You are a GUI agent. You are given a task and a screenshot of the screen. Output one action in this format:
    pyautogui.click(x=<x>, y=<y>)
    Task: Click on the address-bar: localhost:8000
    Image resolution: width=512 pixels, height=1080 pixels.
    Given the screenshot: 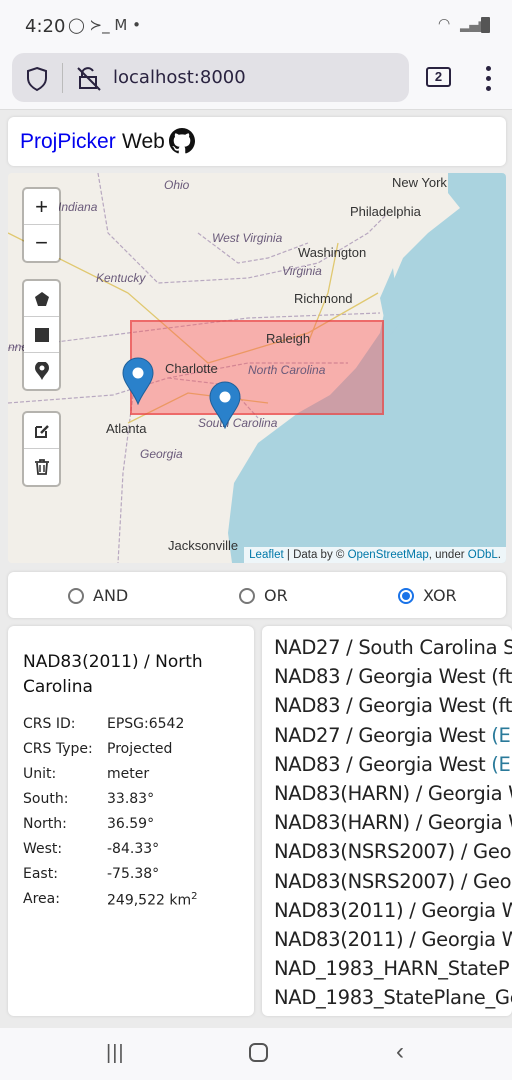 What is the action you would take?
    pyautogui.click(x=210, y=77)
    